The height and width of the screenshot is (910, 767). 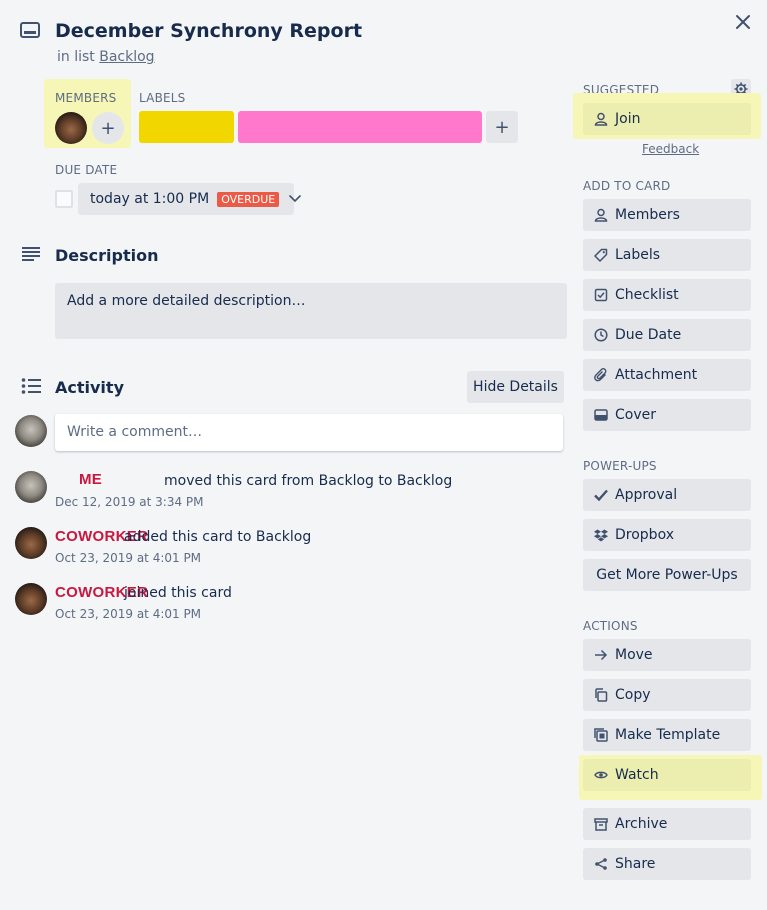 What do you see at coordinates (647, 215) in the screenshot?
I see `members-button-label: Members` at bounding box center [647, 215].